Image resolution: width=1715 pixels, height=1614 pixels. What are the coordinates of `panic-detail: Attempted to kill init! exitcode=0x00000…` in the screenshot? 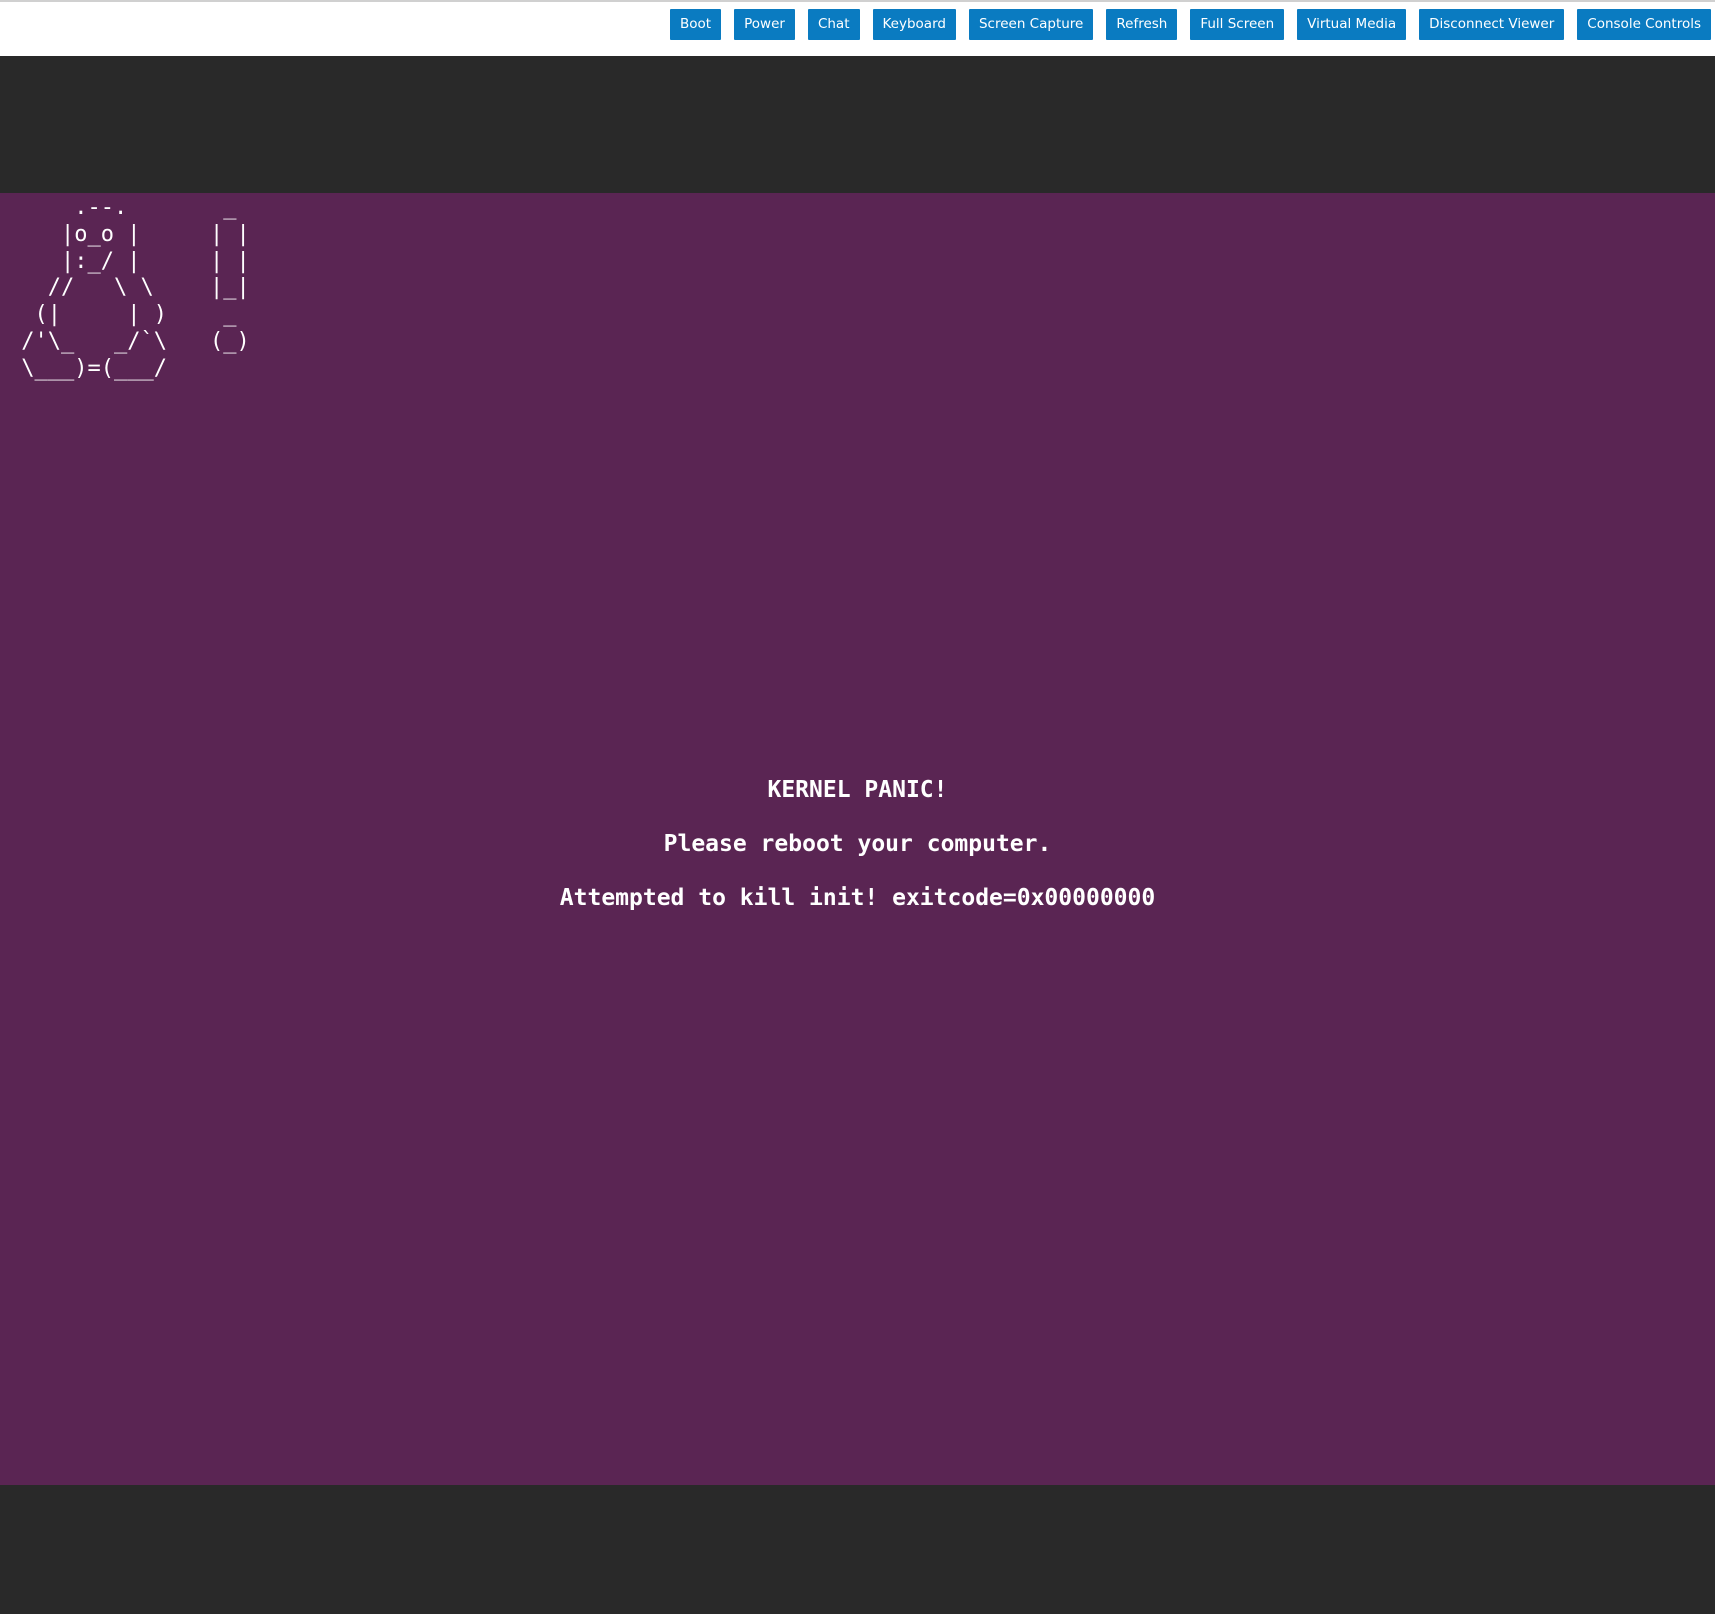 It's located at (857, 898).